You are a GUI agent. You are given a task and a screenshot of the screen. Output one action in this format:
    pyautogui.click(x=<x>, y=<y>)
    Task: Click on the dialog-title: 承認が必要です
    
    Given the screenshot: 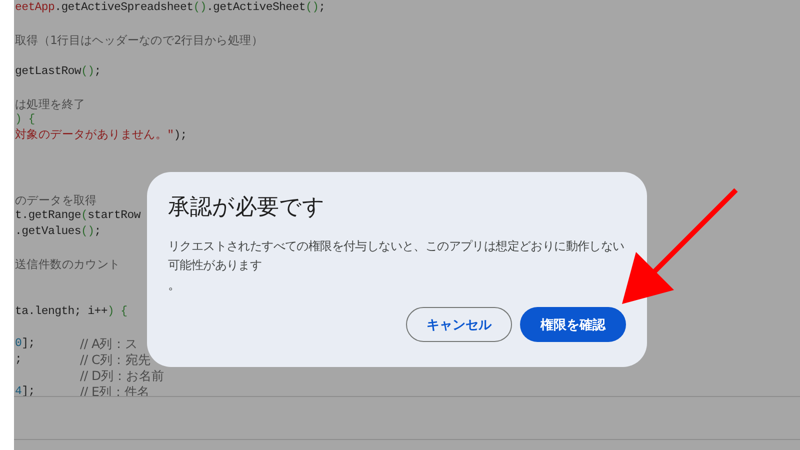 What is the action you would take?
    pyautogui.click(x=247, y=208)
    